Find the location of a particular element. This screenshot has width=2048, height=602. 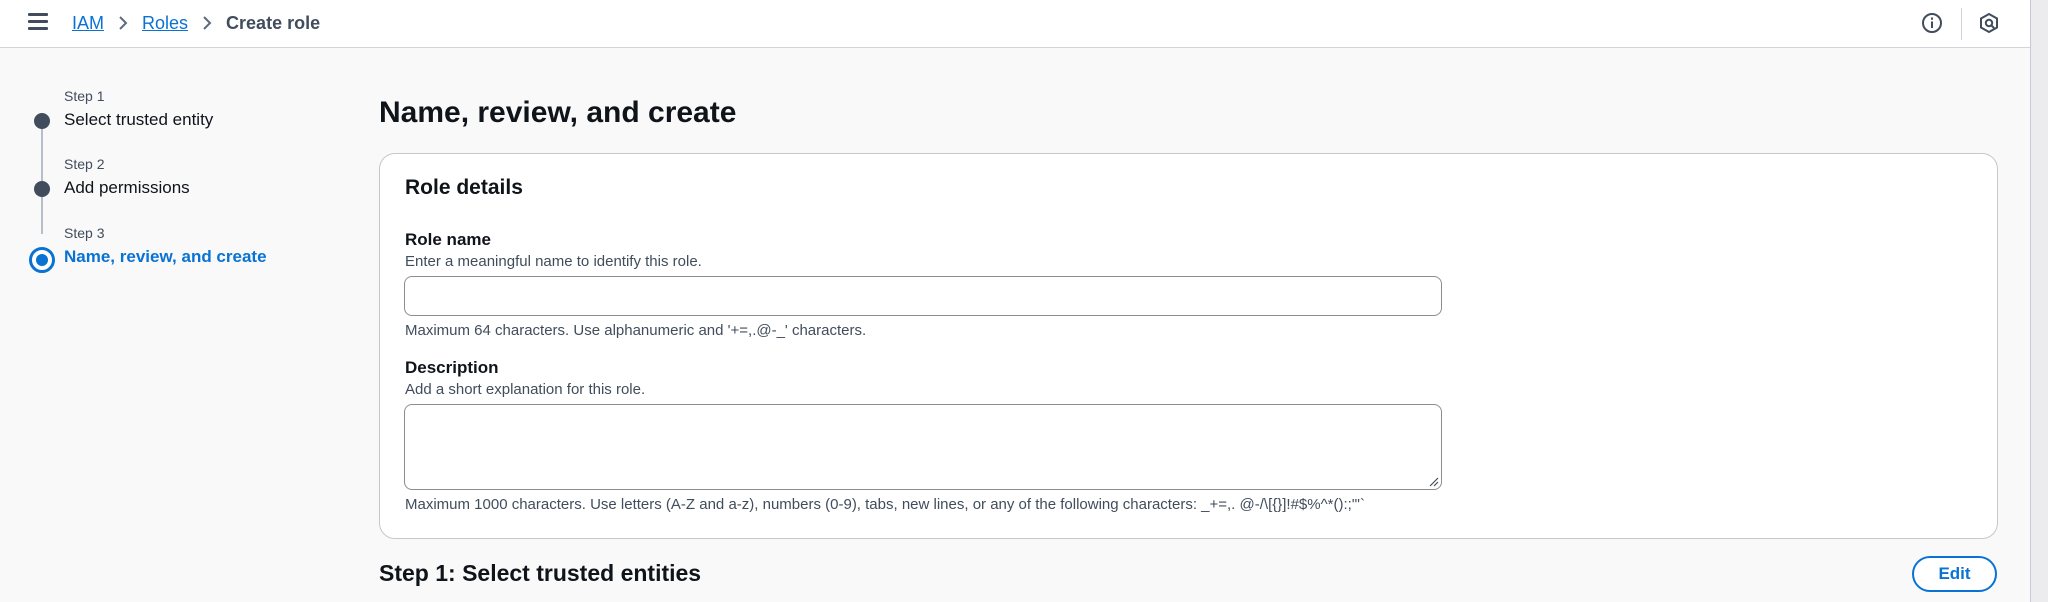

step-2-number: Step 2 is located at coordinates (84, 164).